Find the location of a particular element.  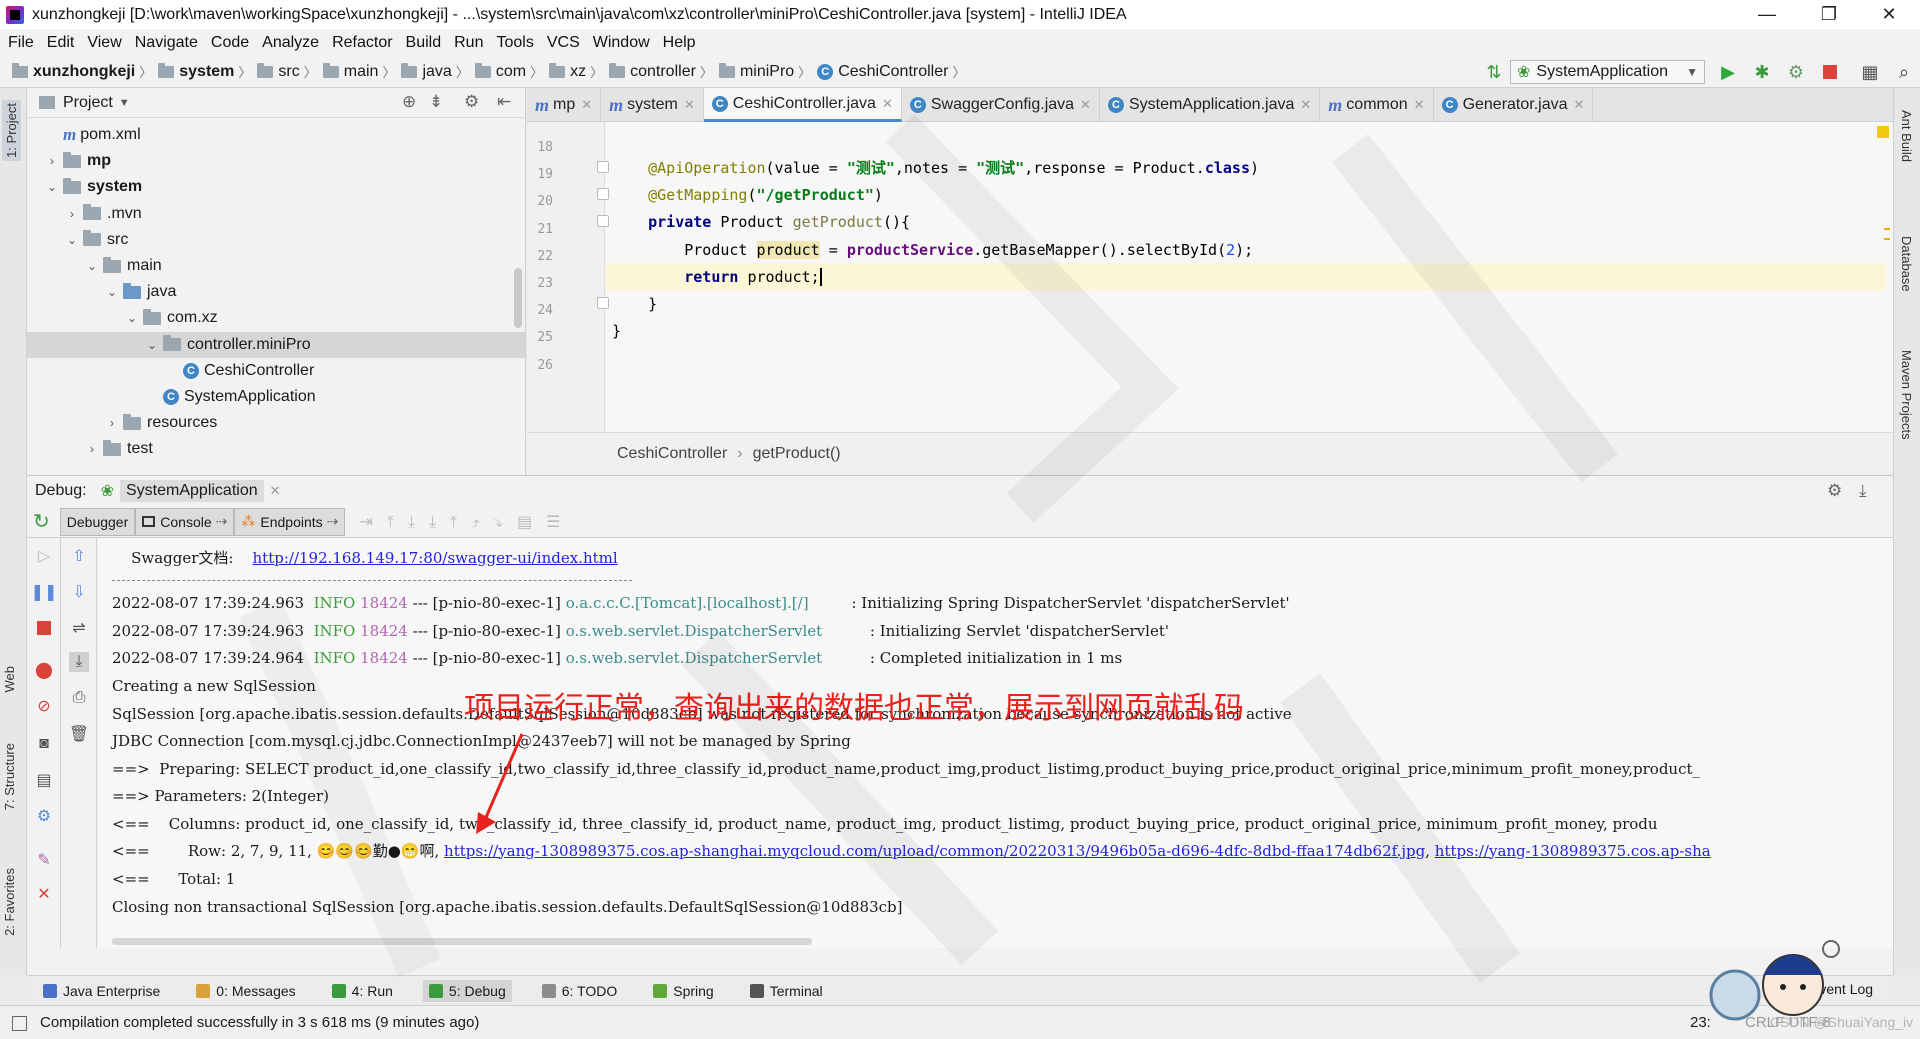

close-button: ✕ is located at coordinates (1889, 14).